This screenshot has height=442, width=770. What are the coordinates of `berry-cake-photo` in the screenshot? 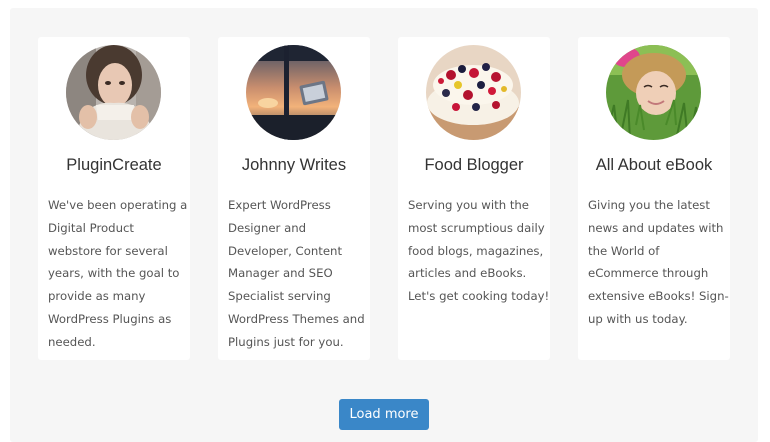 It's located at (473, 92).